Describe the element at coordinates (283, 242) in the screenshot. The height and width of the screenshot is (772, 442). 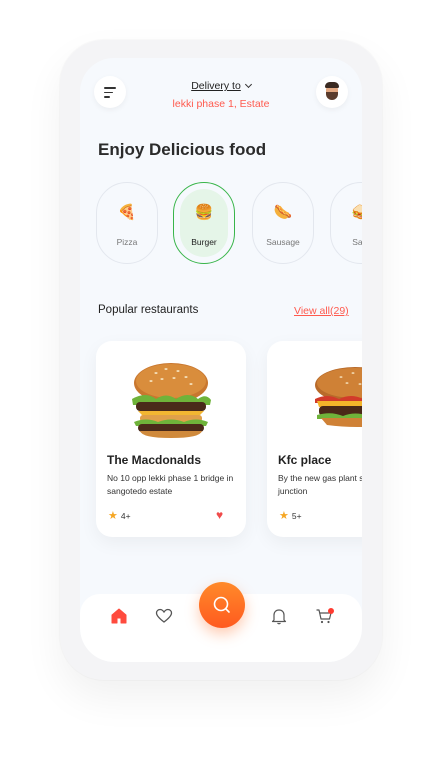
I see `category-label: Sausage` at that location.